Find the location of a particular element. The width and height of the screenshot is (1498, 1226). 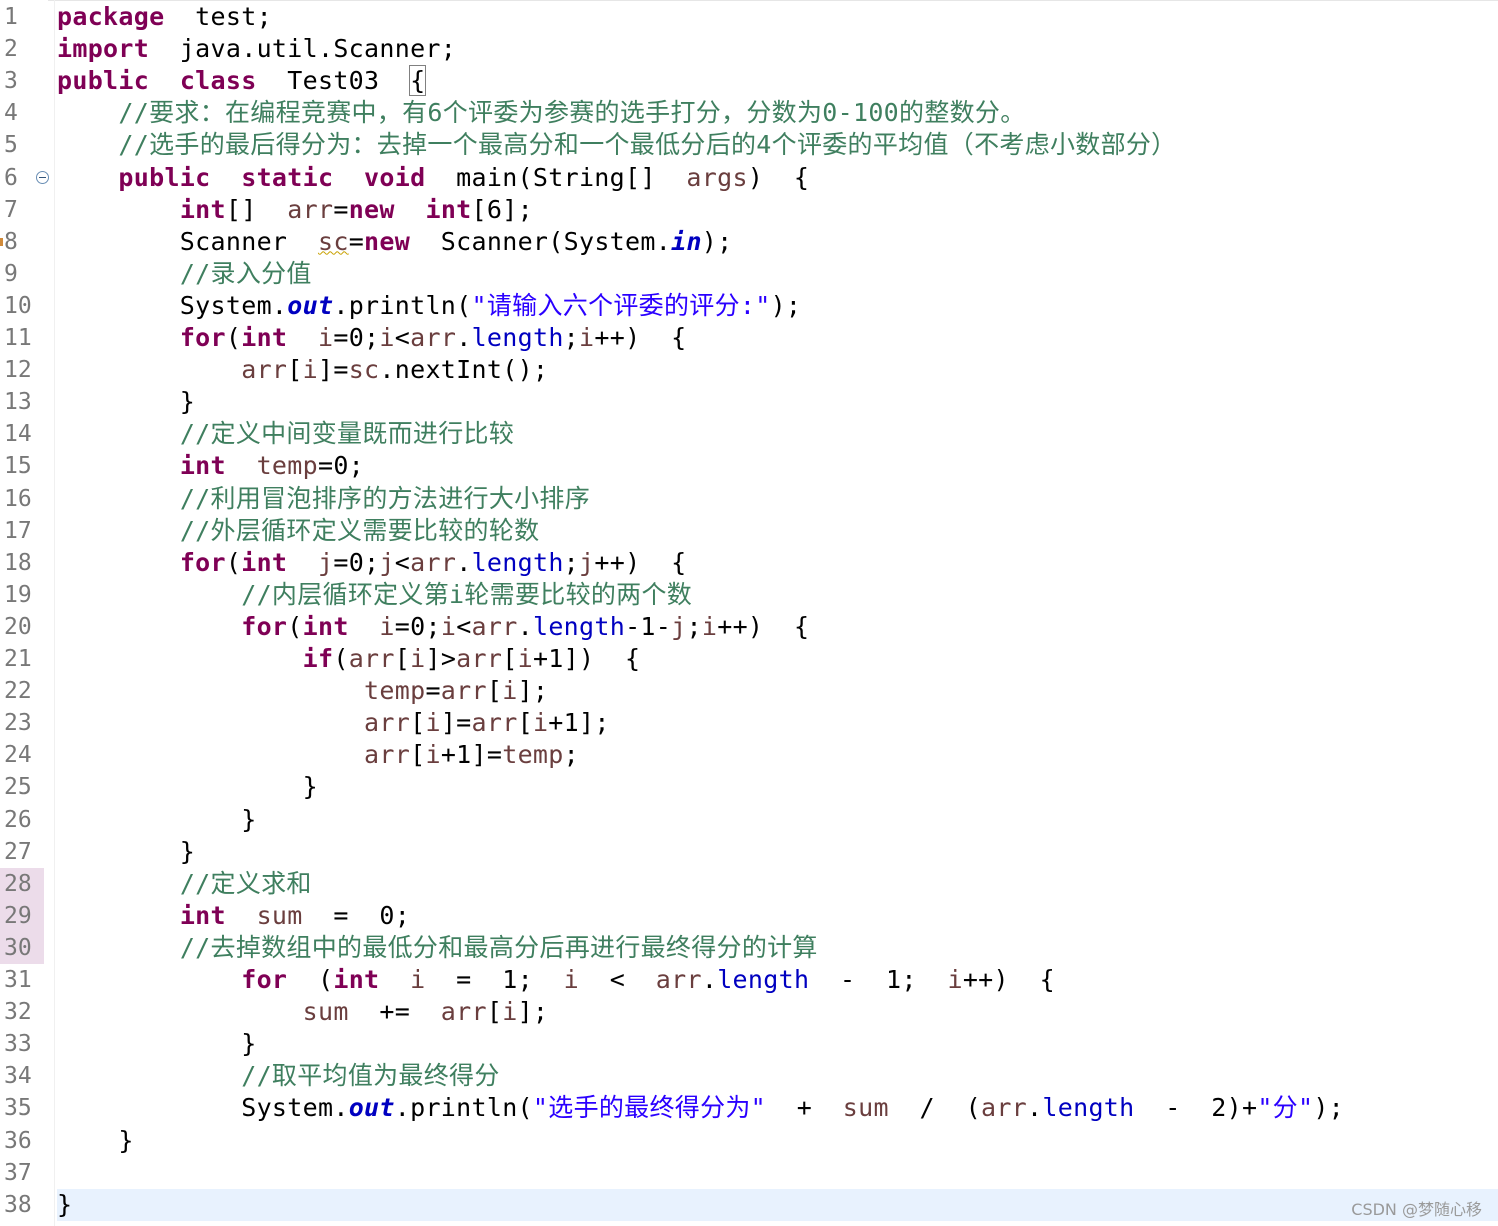

line-number: 34 is located at coordinates (22, 1076).